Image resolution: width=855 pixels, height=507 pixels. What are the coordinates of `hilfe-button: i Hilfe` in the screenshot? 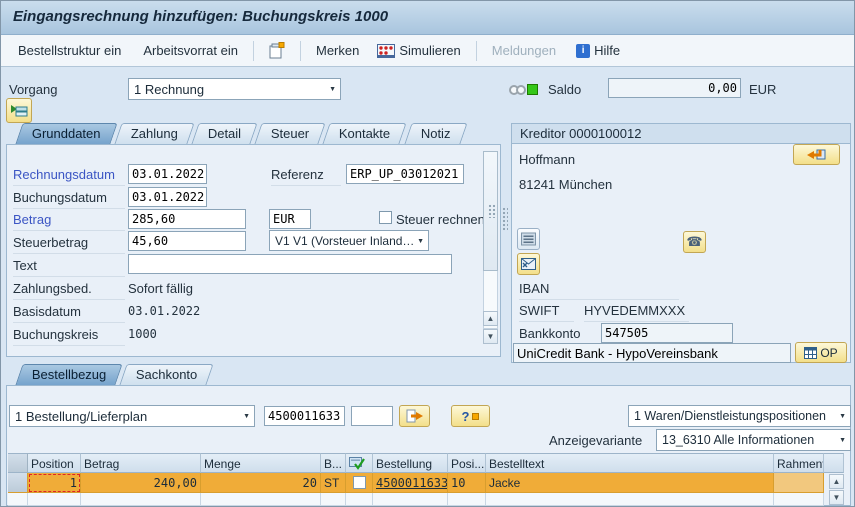 It's located at (598, 50).